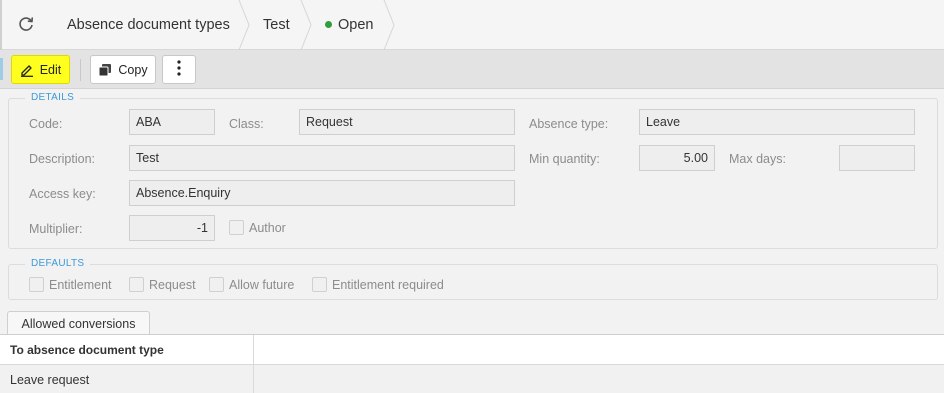 Image resolution: width=944 pixels, height=393 pixels. I want to click on header-accent, so click(1, 25).